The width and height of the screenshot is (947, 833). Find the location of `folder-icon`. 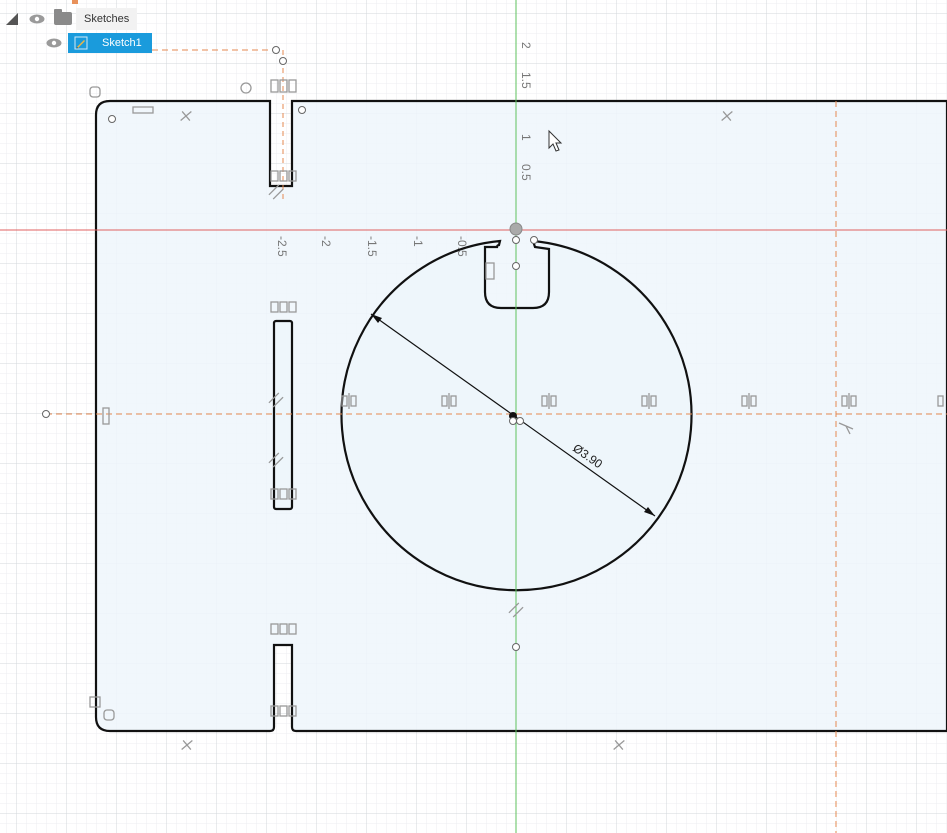

folder-icon is located at coordinates (63, 17).